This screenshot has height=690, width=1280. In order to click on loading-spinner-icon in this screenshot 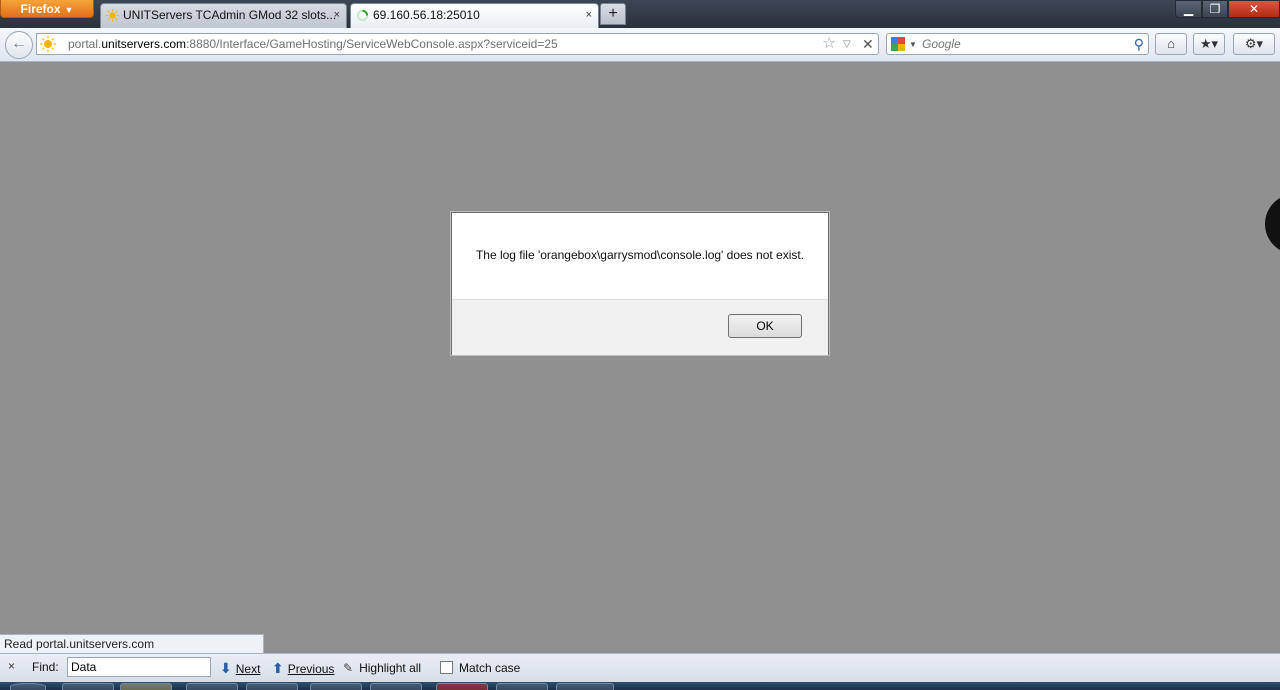, I will do `click(362, 15)`.